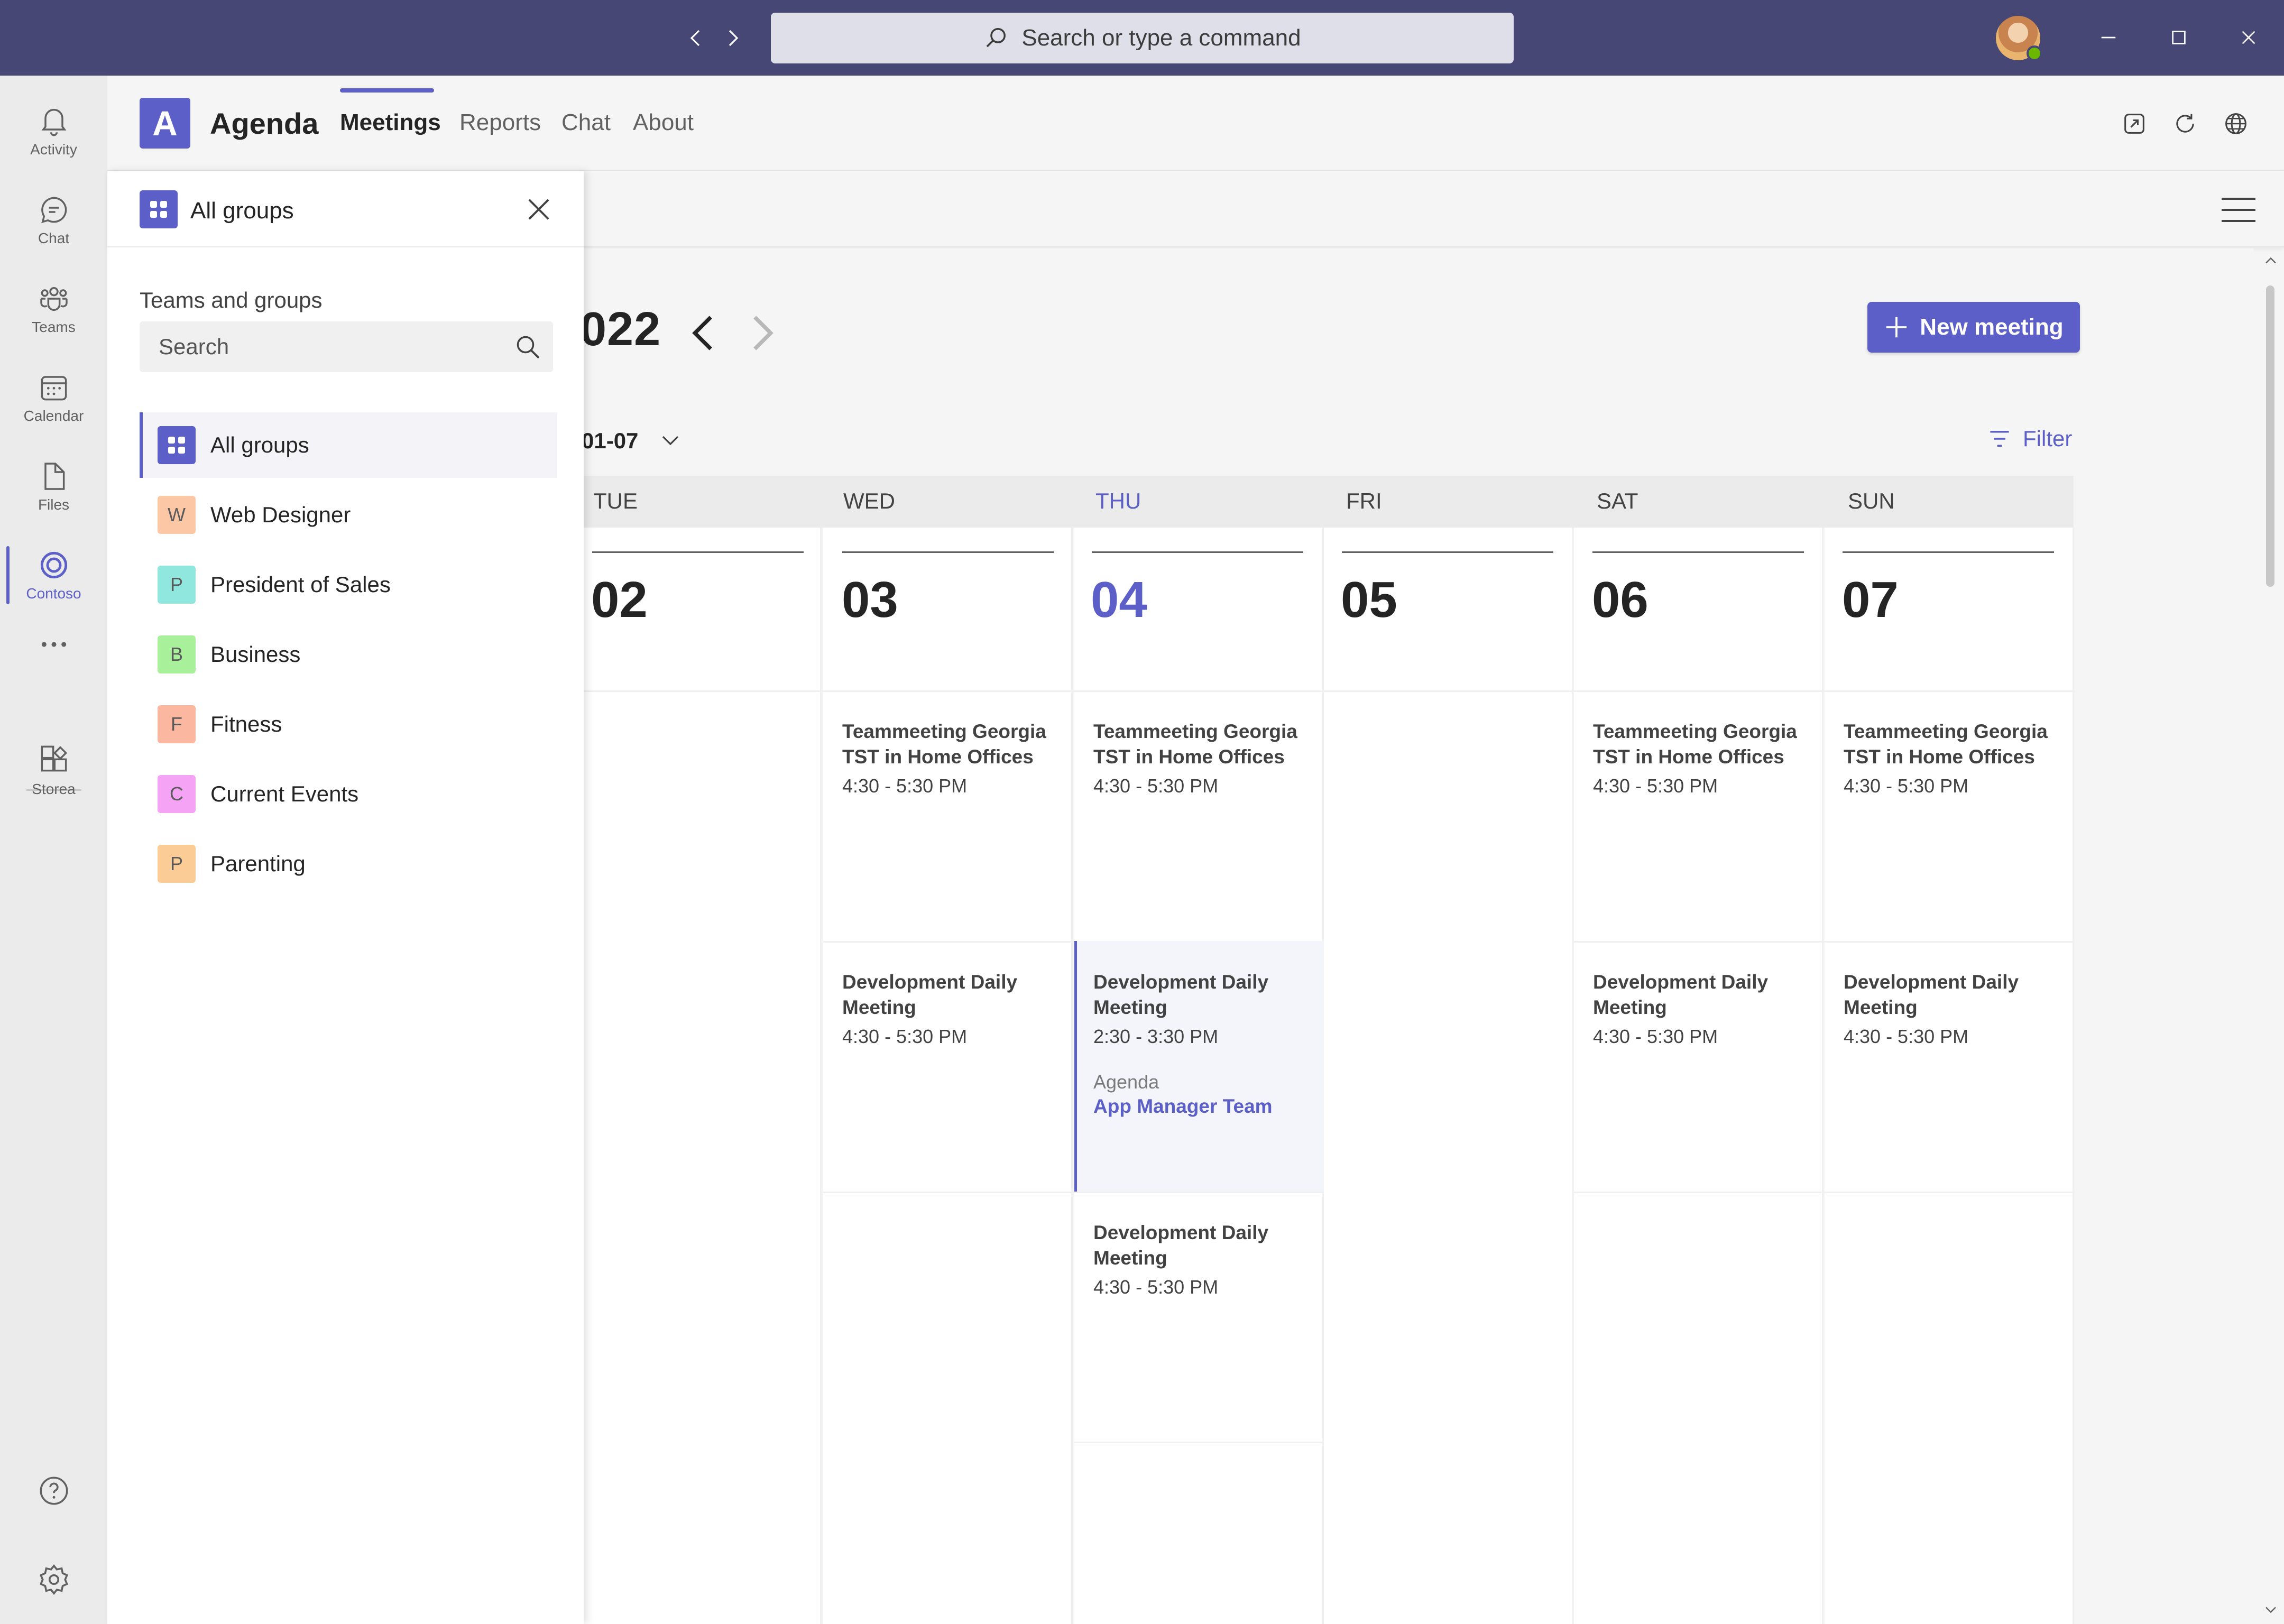 This screenshot has height=1624, width=2284. Describe the element at coordinates (1369, 599) in the screenshot. I see `date-number: 05` at that location.